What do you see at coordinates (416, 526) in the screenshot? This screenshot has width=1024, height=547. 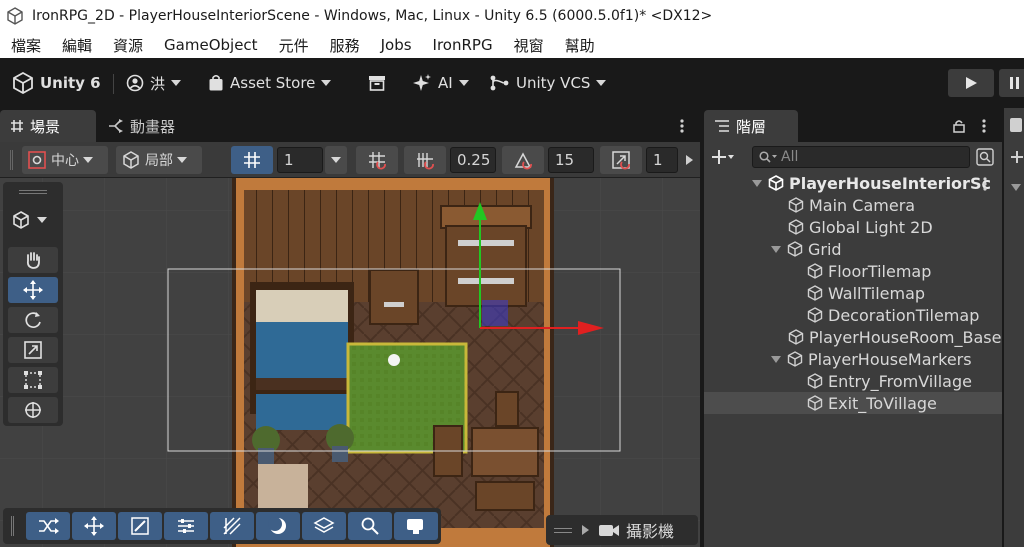 I see `camera-tool-button` at bounding box center [416, 526].